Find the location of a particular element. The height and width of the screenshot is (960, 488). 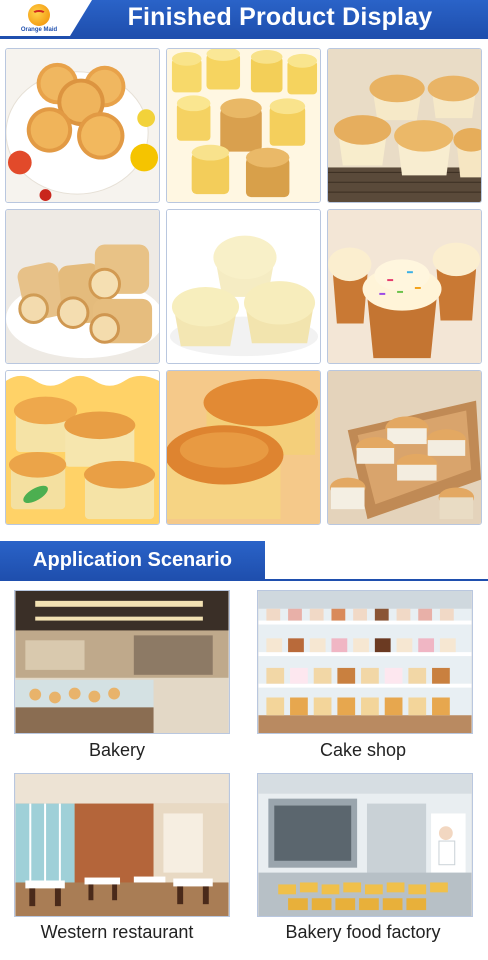

product-image-sponge-cakes is located at coordinates (82, 125).